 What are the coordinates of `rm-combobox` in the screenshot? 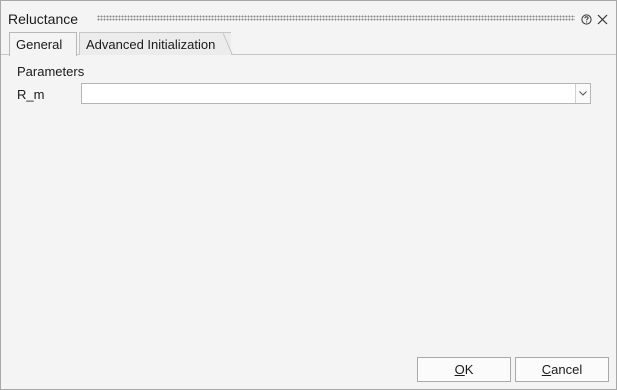 It's located at (336, 93).